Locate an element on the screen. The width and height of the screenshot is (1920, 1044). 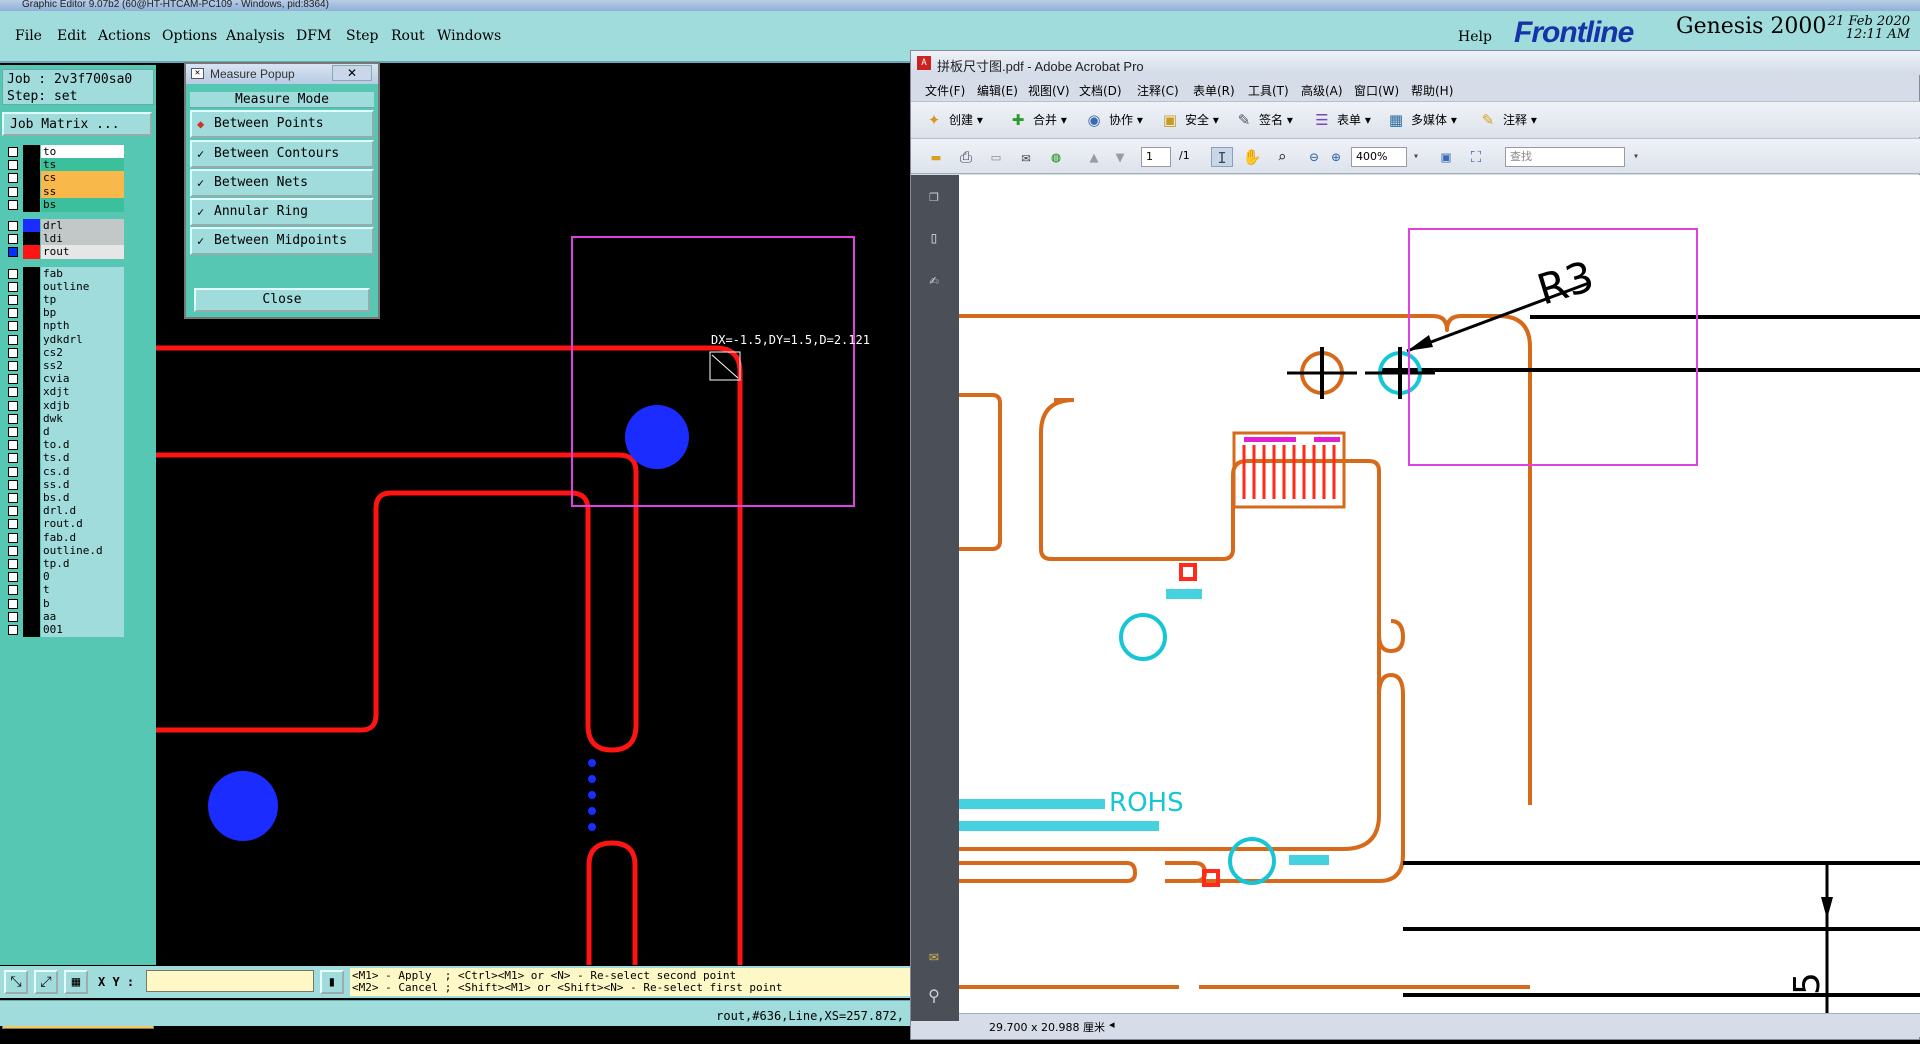
layer-row-0: 0 is located at coordinates (65, 577).